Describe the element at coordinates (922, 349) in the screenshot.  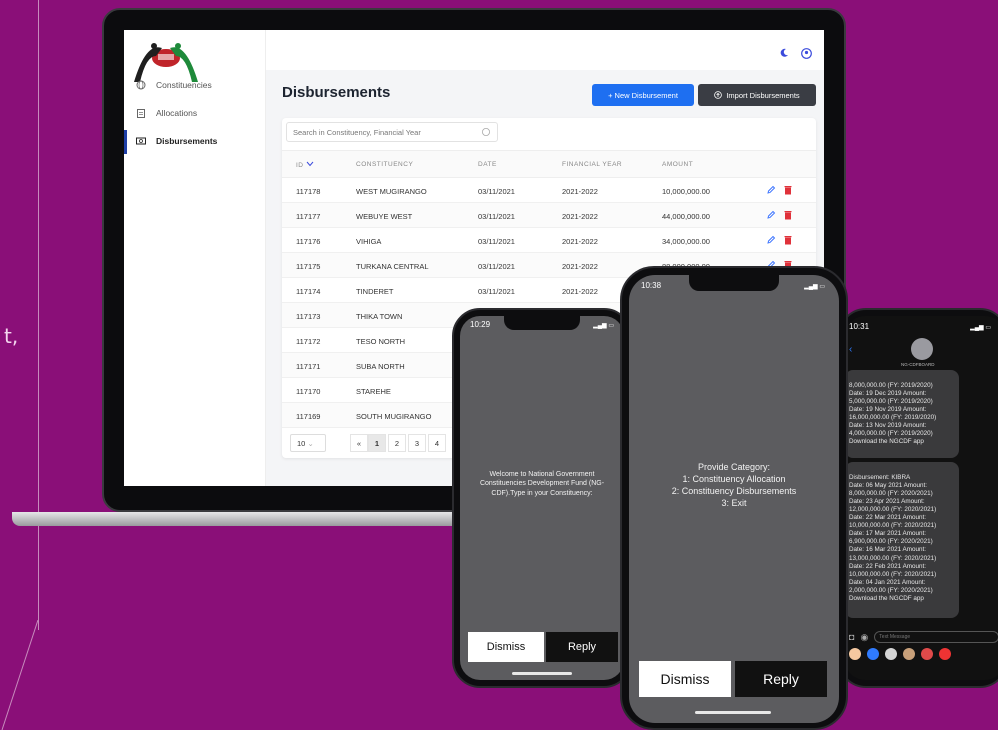
I see `sender-avatar` at that location.